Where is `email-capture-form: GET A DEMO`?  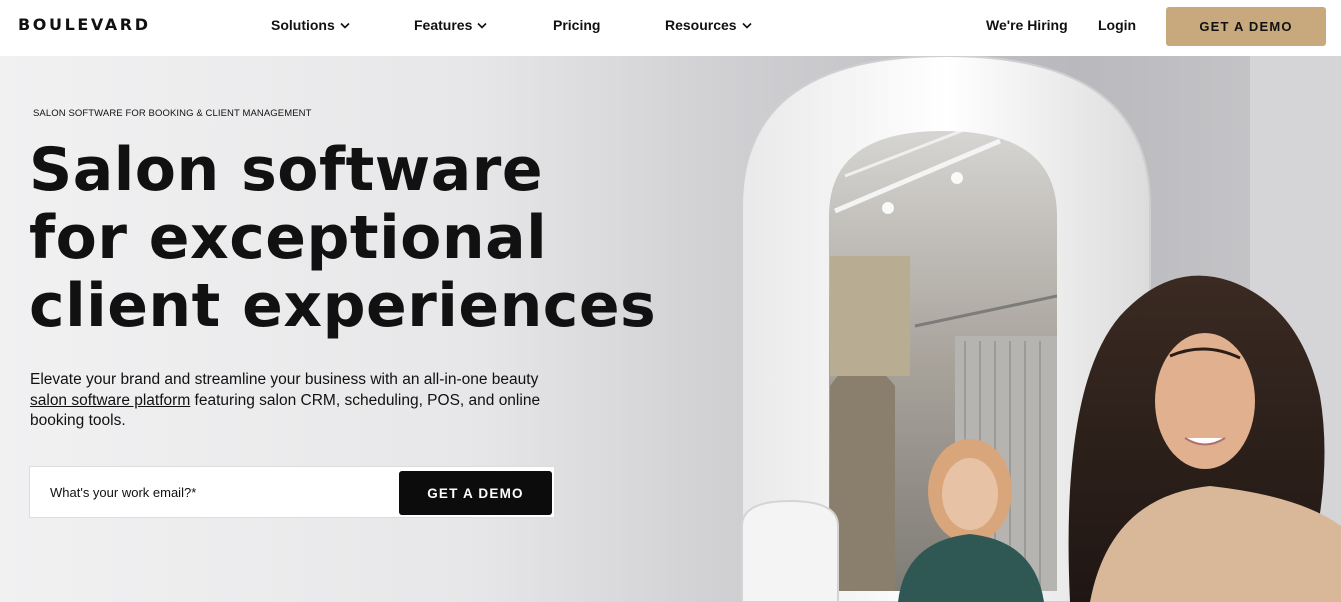
email-capture-form: GET A DEMO is located at coordinates (292, 492).